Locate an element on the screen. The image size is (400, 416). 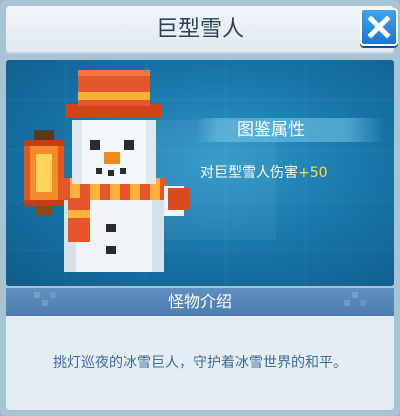
damage-stat: 对巨型雪人伤害+50 is located at coordinates (264, 173).